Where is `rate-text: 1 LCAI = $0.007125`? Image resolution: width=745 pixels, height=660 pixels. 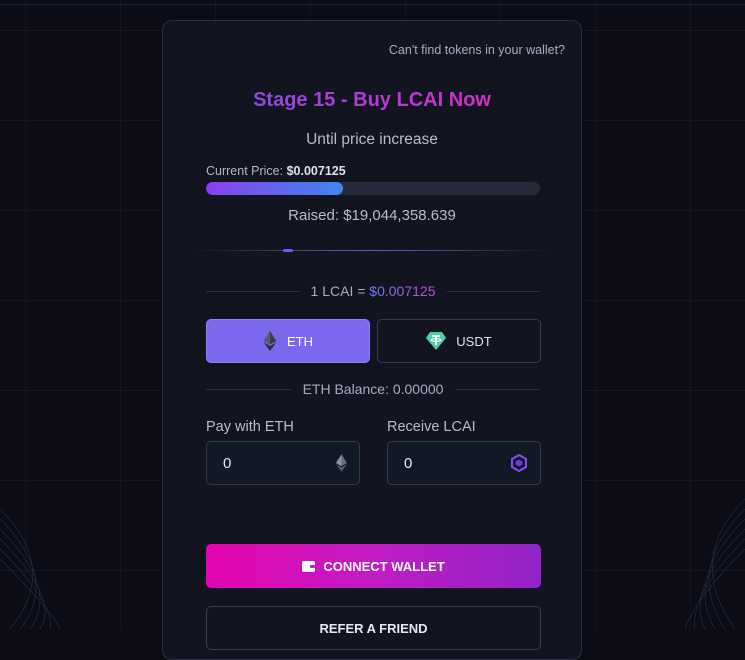 rate-text: 1 LCAI = $0.007125 is located at coordinates (373, 291).